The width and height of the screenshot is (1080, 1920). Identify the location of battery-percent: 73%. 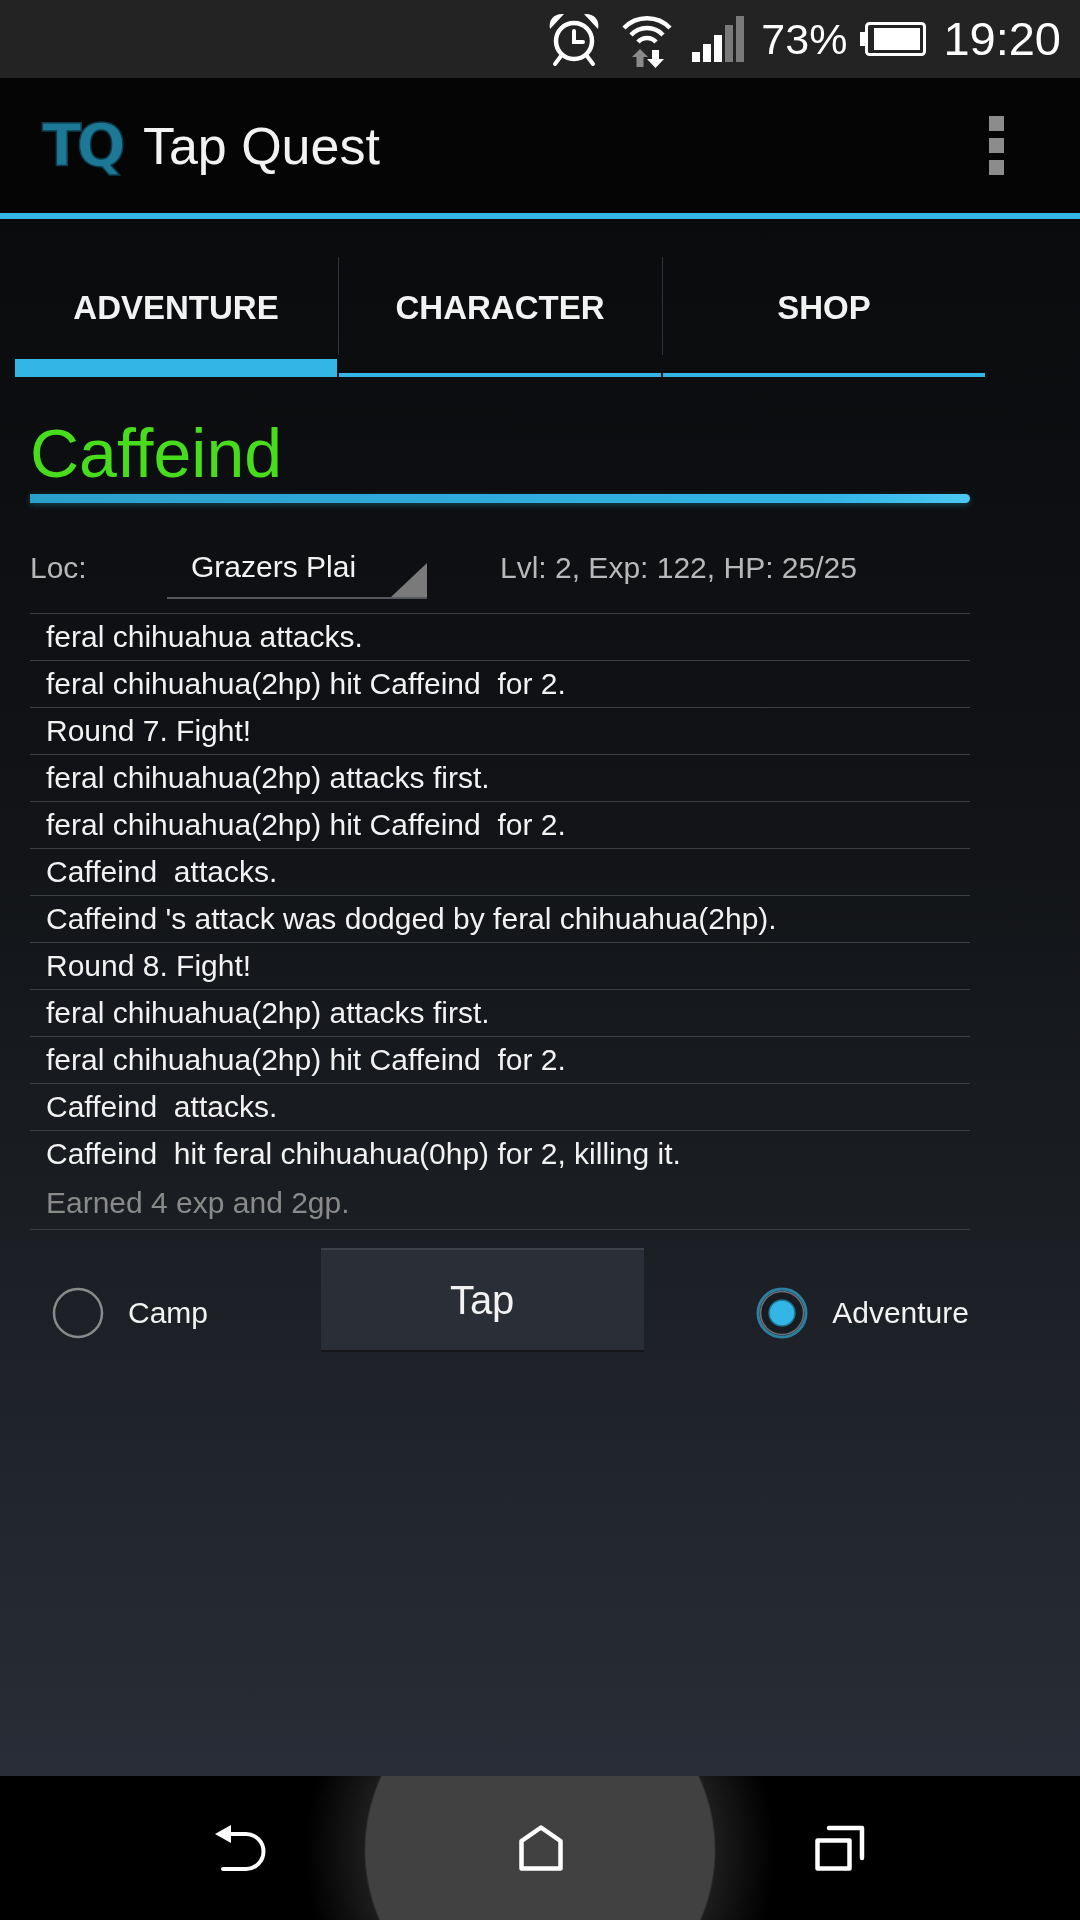
(804, 39).